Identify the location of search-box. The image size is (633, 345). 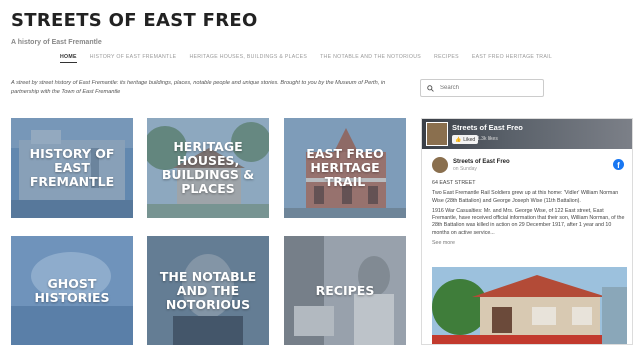
(482, 88).